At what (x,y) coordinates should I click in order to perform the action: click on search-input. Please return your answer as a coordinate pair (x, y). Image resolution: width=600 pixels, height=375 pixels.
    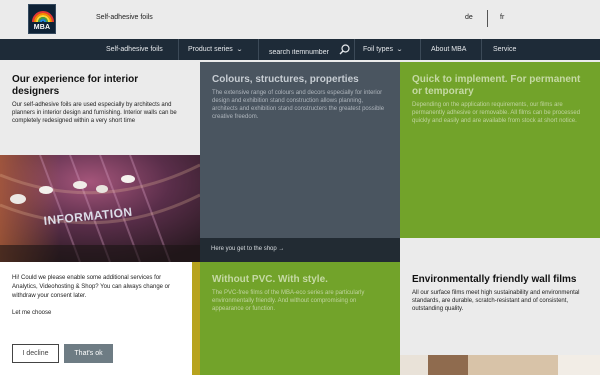
    Looking at the image, I should click on (302, 52).